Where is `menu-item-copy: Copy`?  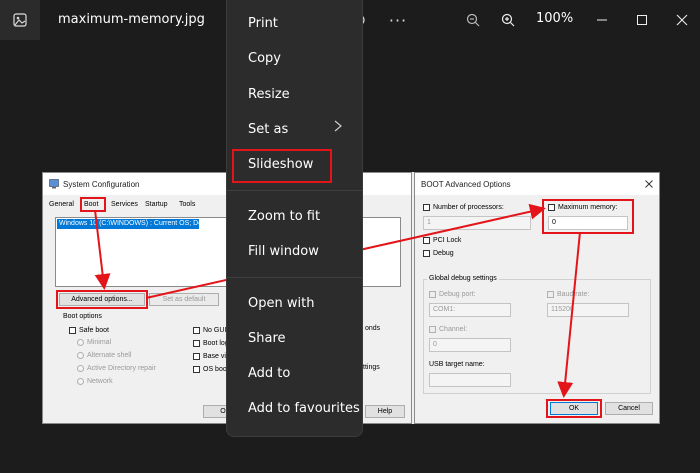 menu-item-copy: Copy is located at coordinates (264, 58).